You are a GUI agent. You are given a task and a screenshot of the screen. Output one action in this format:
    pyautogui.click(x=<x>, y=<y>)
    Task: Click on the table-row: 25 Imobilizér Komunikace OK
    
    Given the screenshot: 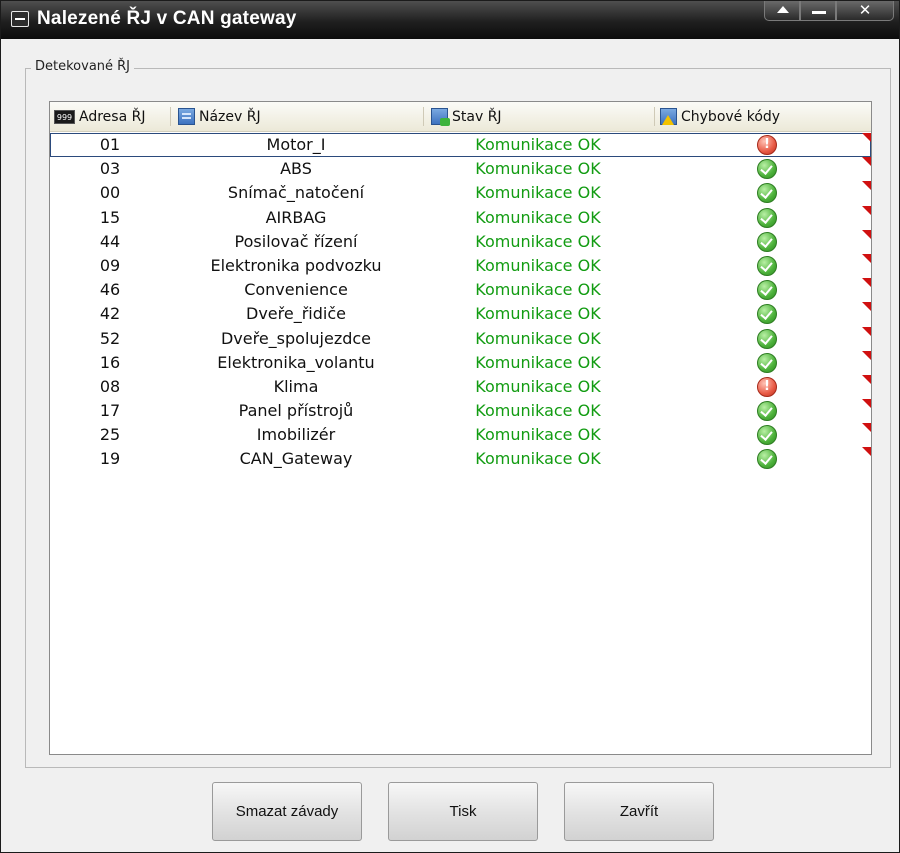 What is the action you would take?
    pyautogui.click(x=460, y=435)
    